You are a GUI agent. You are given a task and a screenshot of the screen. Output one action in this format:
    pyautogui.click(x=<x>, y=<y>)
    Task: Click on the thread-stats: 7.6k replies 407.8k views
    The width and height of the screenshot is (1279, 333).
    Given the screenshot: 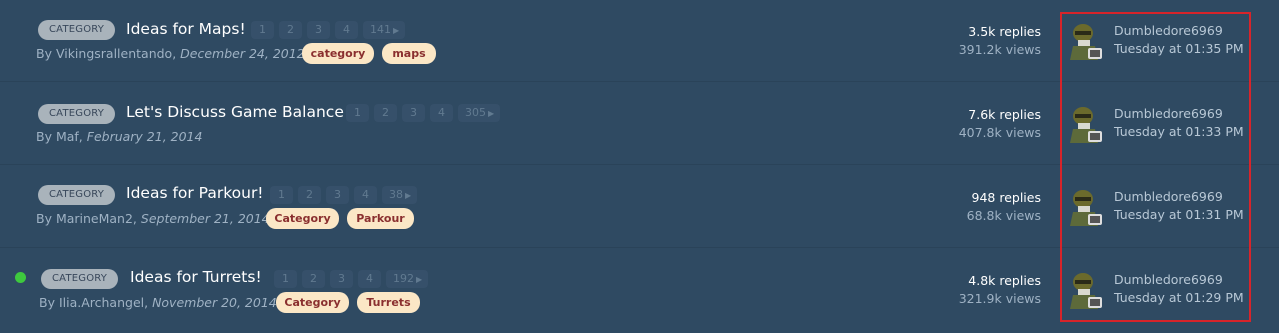 What is the action you would take?
    pyautogui.click(x=1000, y=124)
    